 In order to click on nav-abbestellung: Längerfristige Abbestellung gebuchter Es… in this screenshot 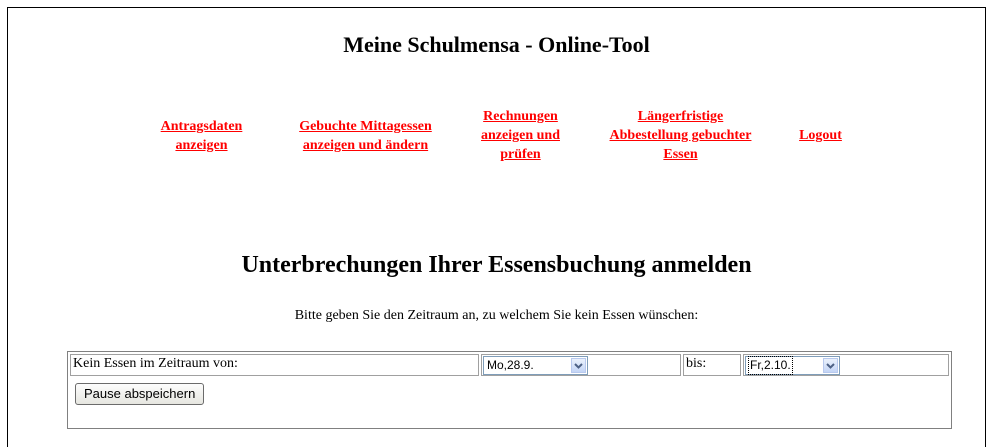, I will do `click(681, 135)`.